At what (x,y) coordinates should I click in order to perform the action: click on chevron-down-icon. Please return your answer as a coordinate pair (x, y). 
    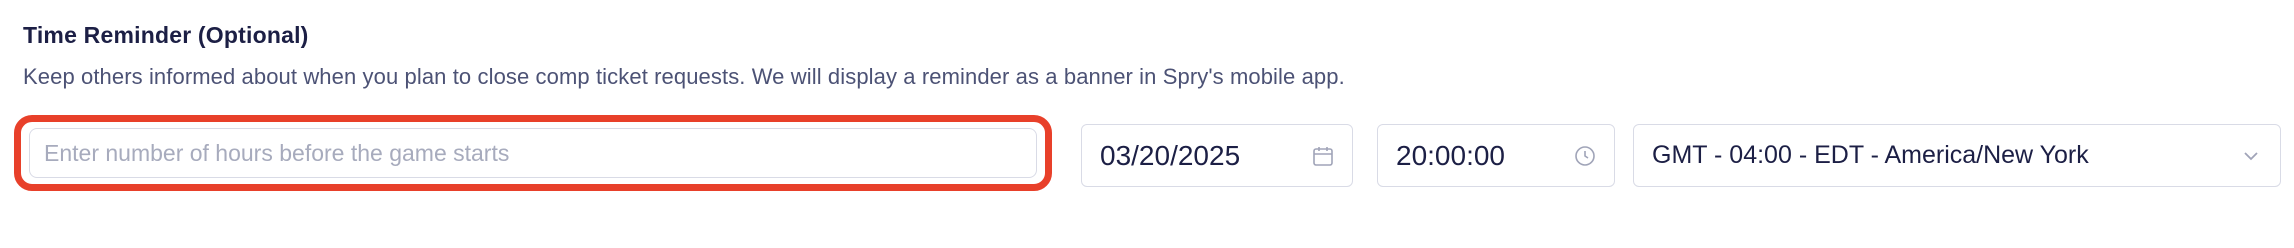
    Looking at the image, I should click on (2251, 156).